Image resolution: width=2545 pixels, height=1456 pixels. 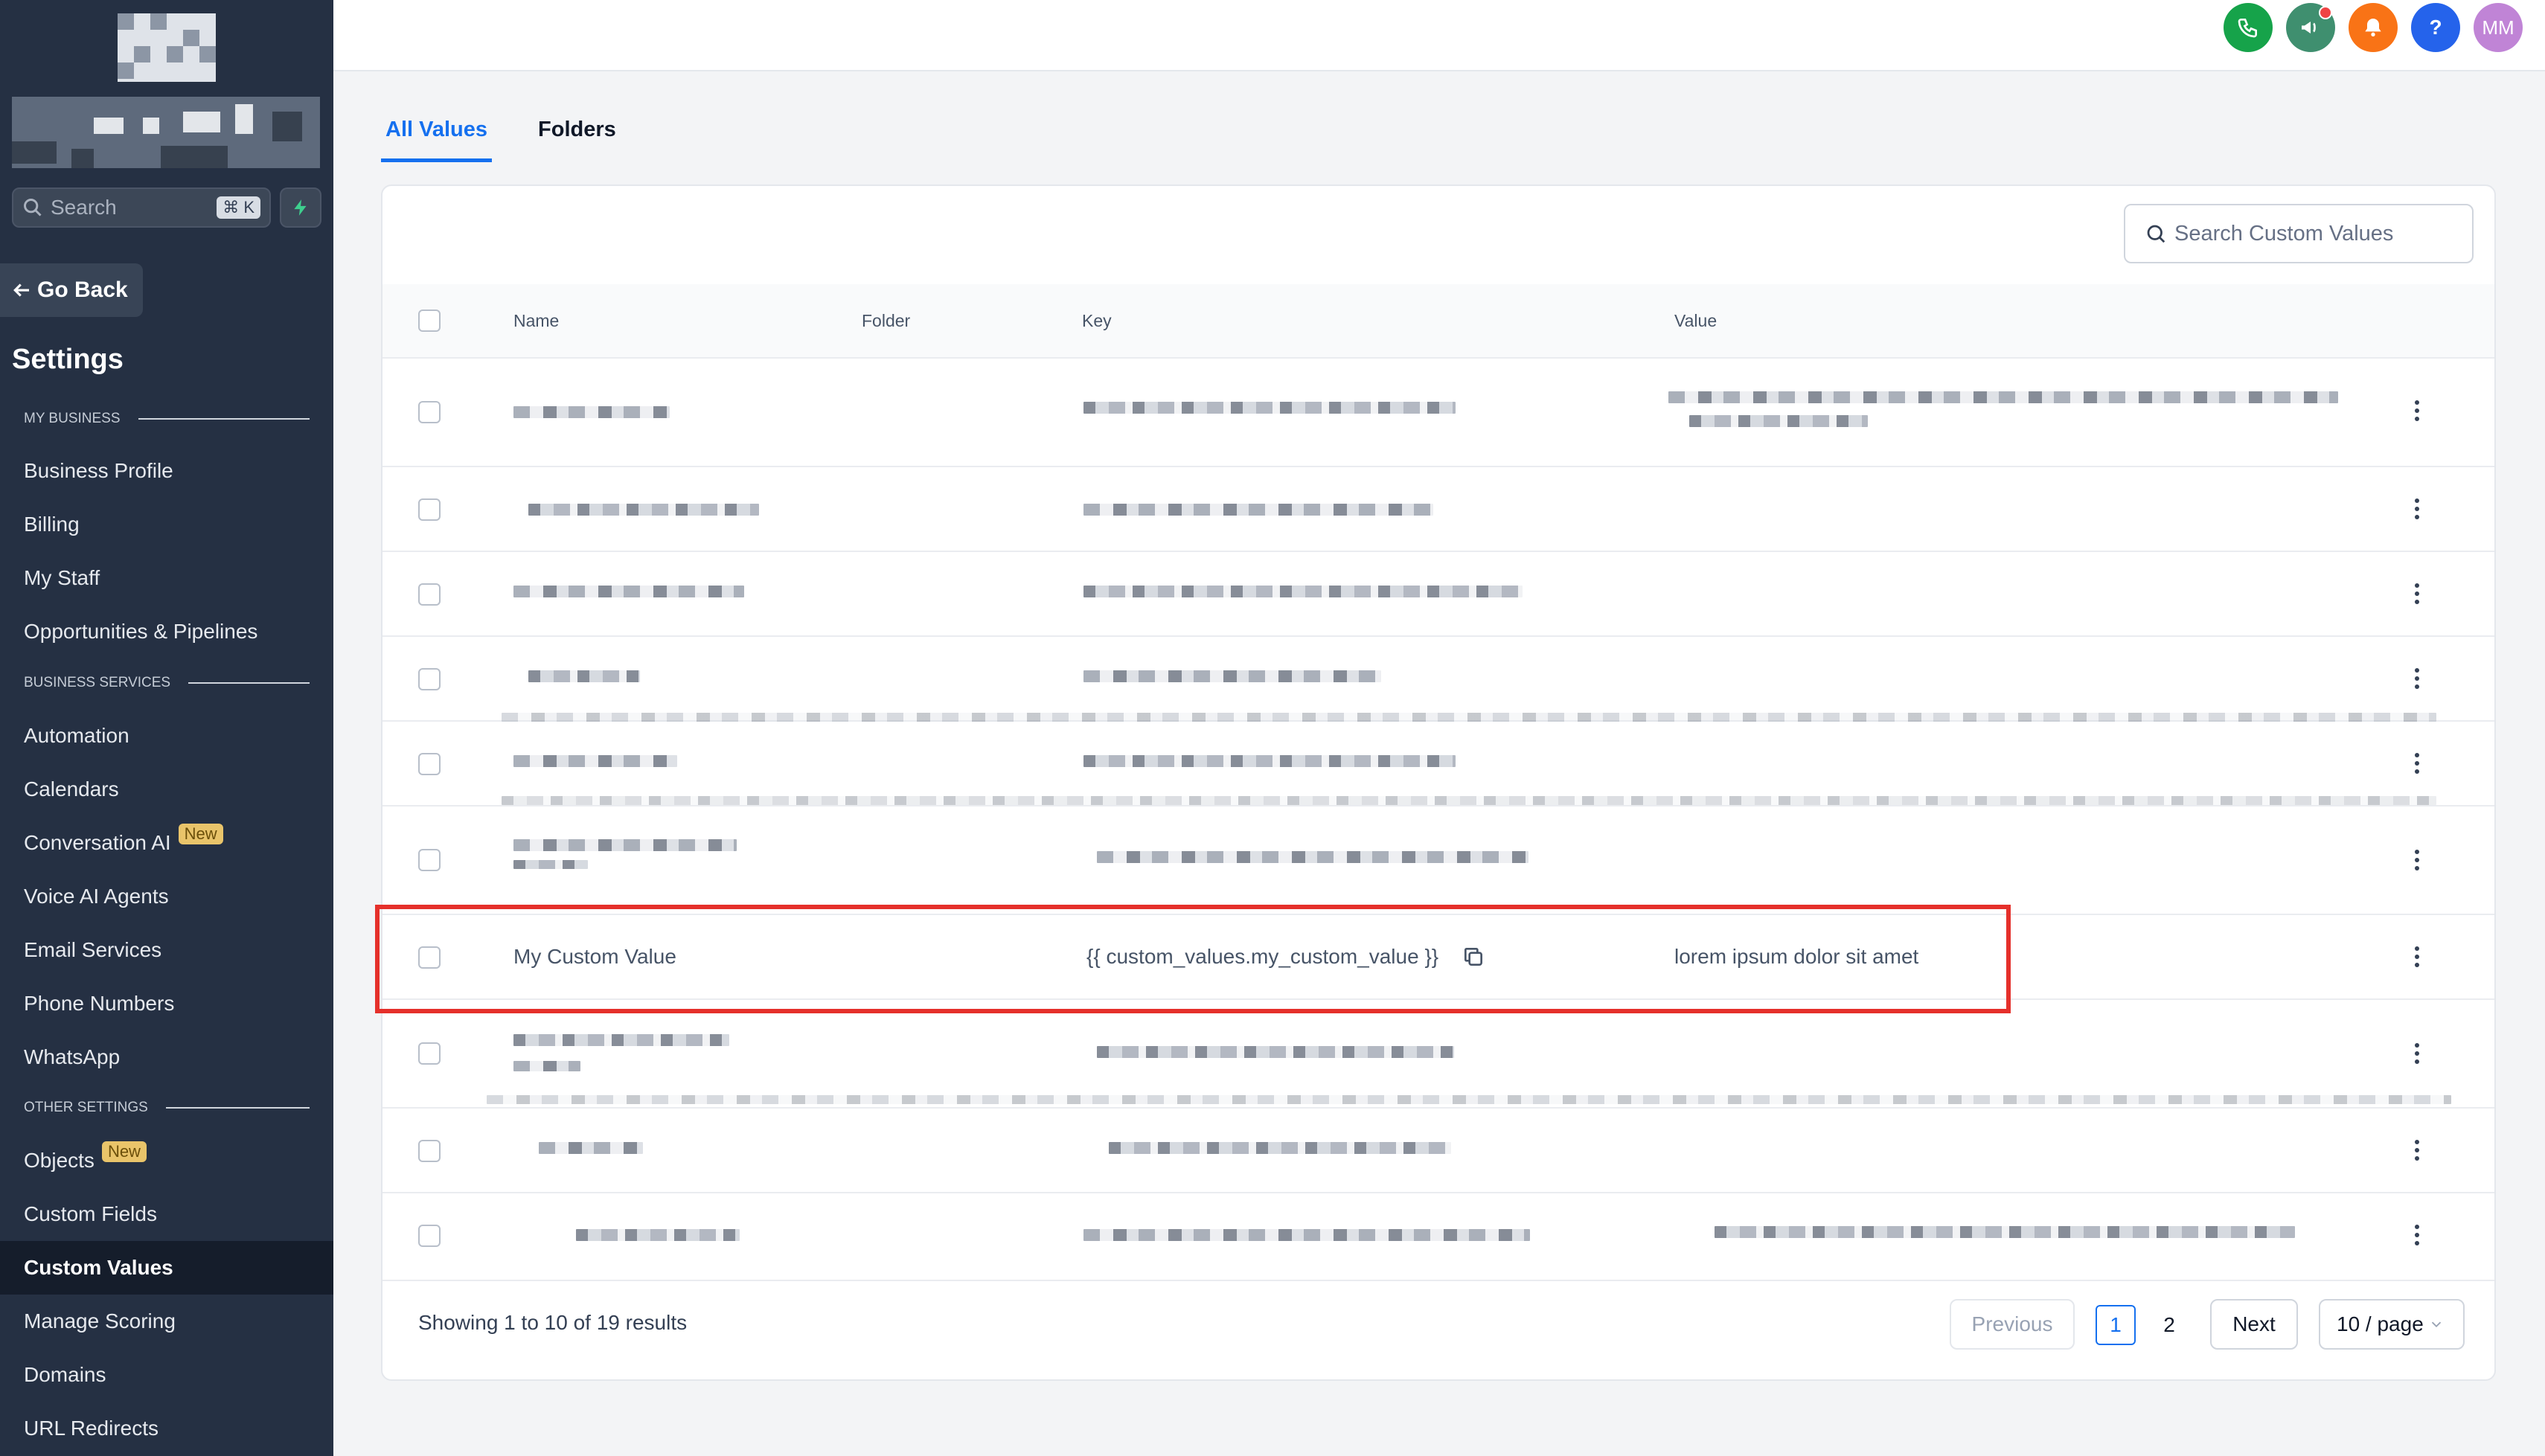 What do you see at coordinates (300, 208) in the screenshot?
I see `quick-action-button` at bounding box center [300, 208].